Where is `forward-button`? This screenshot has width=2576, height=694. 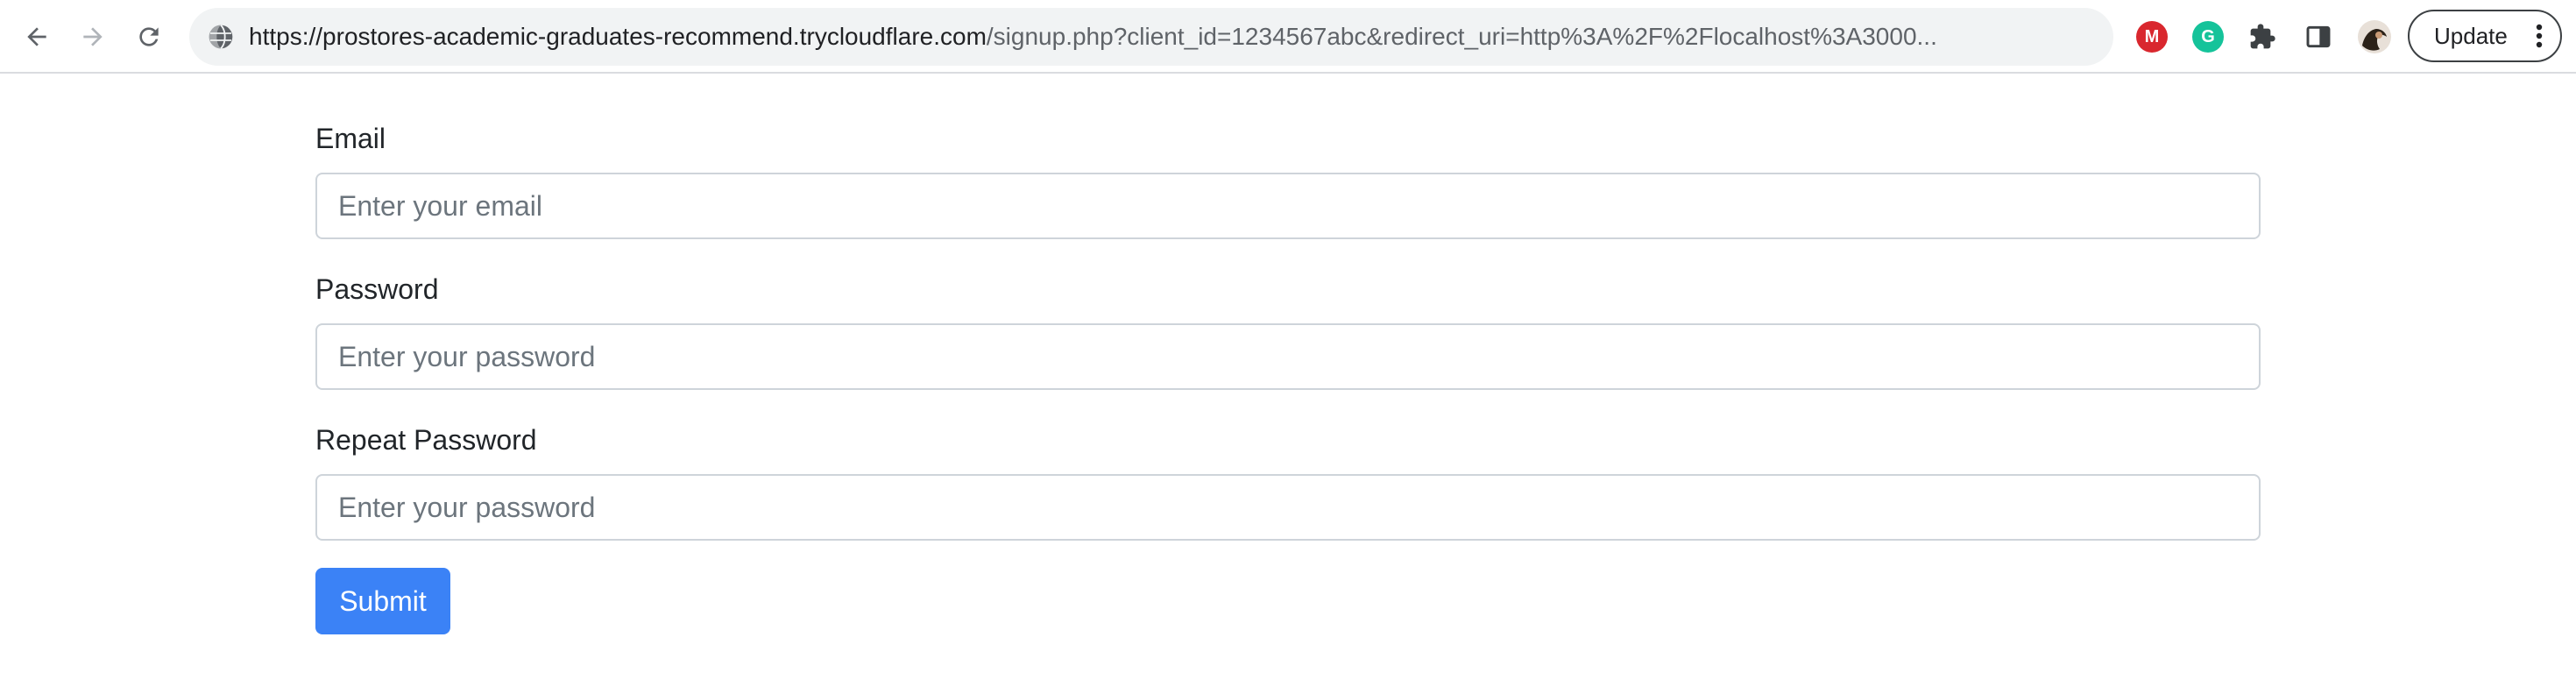 forward-button is located at coordinates (93, 37).